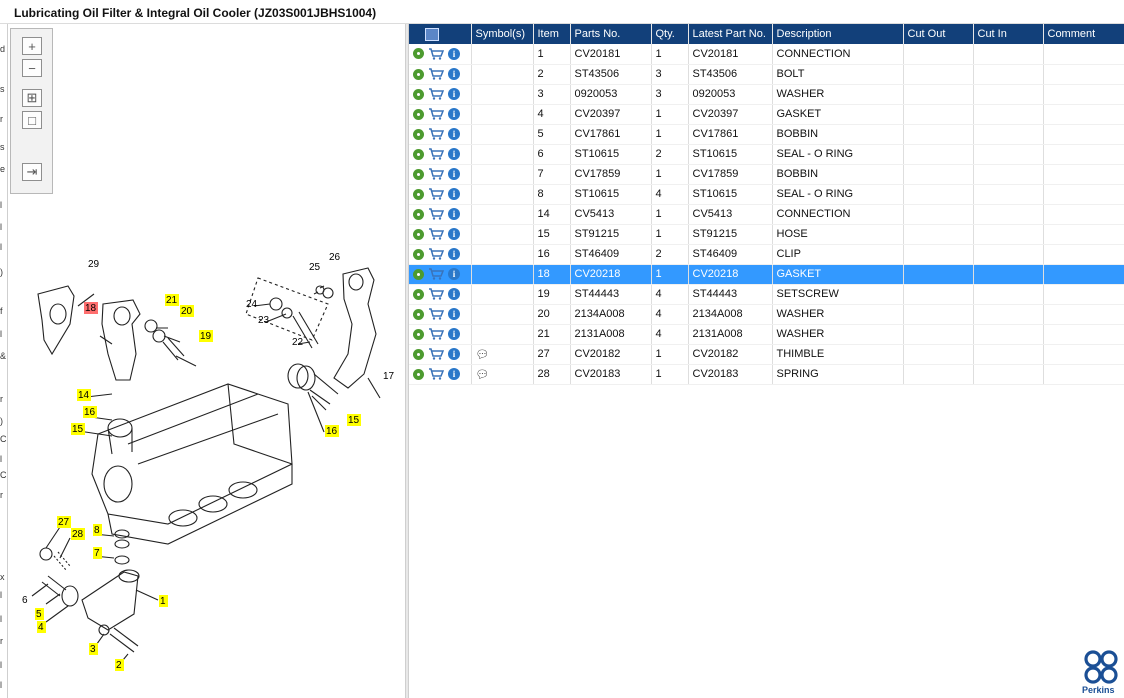 The height and width of the screenshot is (698, 1124). Describe the element at coordinates (838, 34) in the screenshot. I see `column-header-description: Description` at that location.